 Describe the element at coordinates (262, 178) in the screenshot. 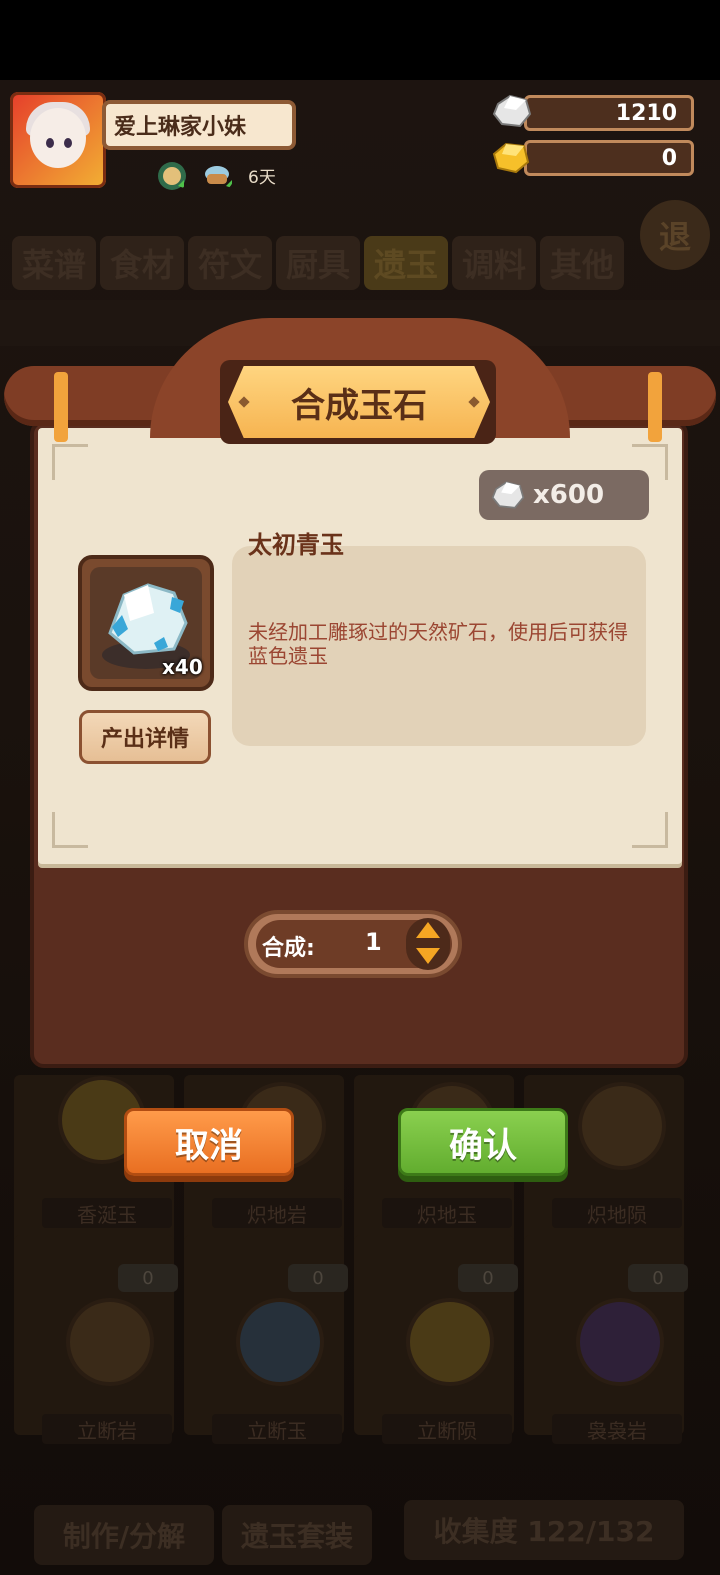

I see `days-counter: 6天` at that location.